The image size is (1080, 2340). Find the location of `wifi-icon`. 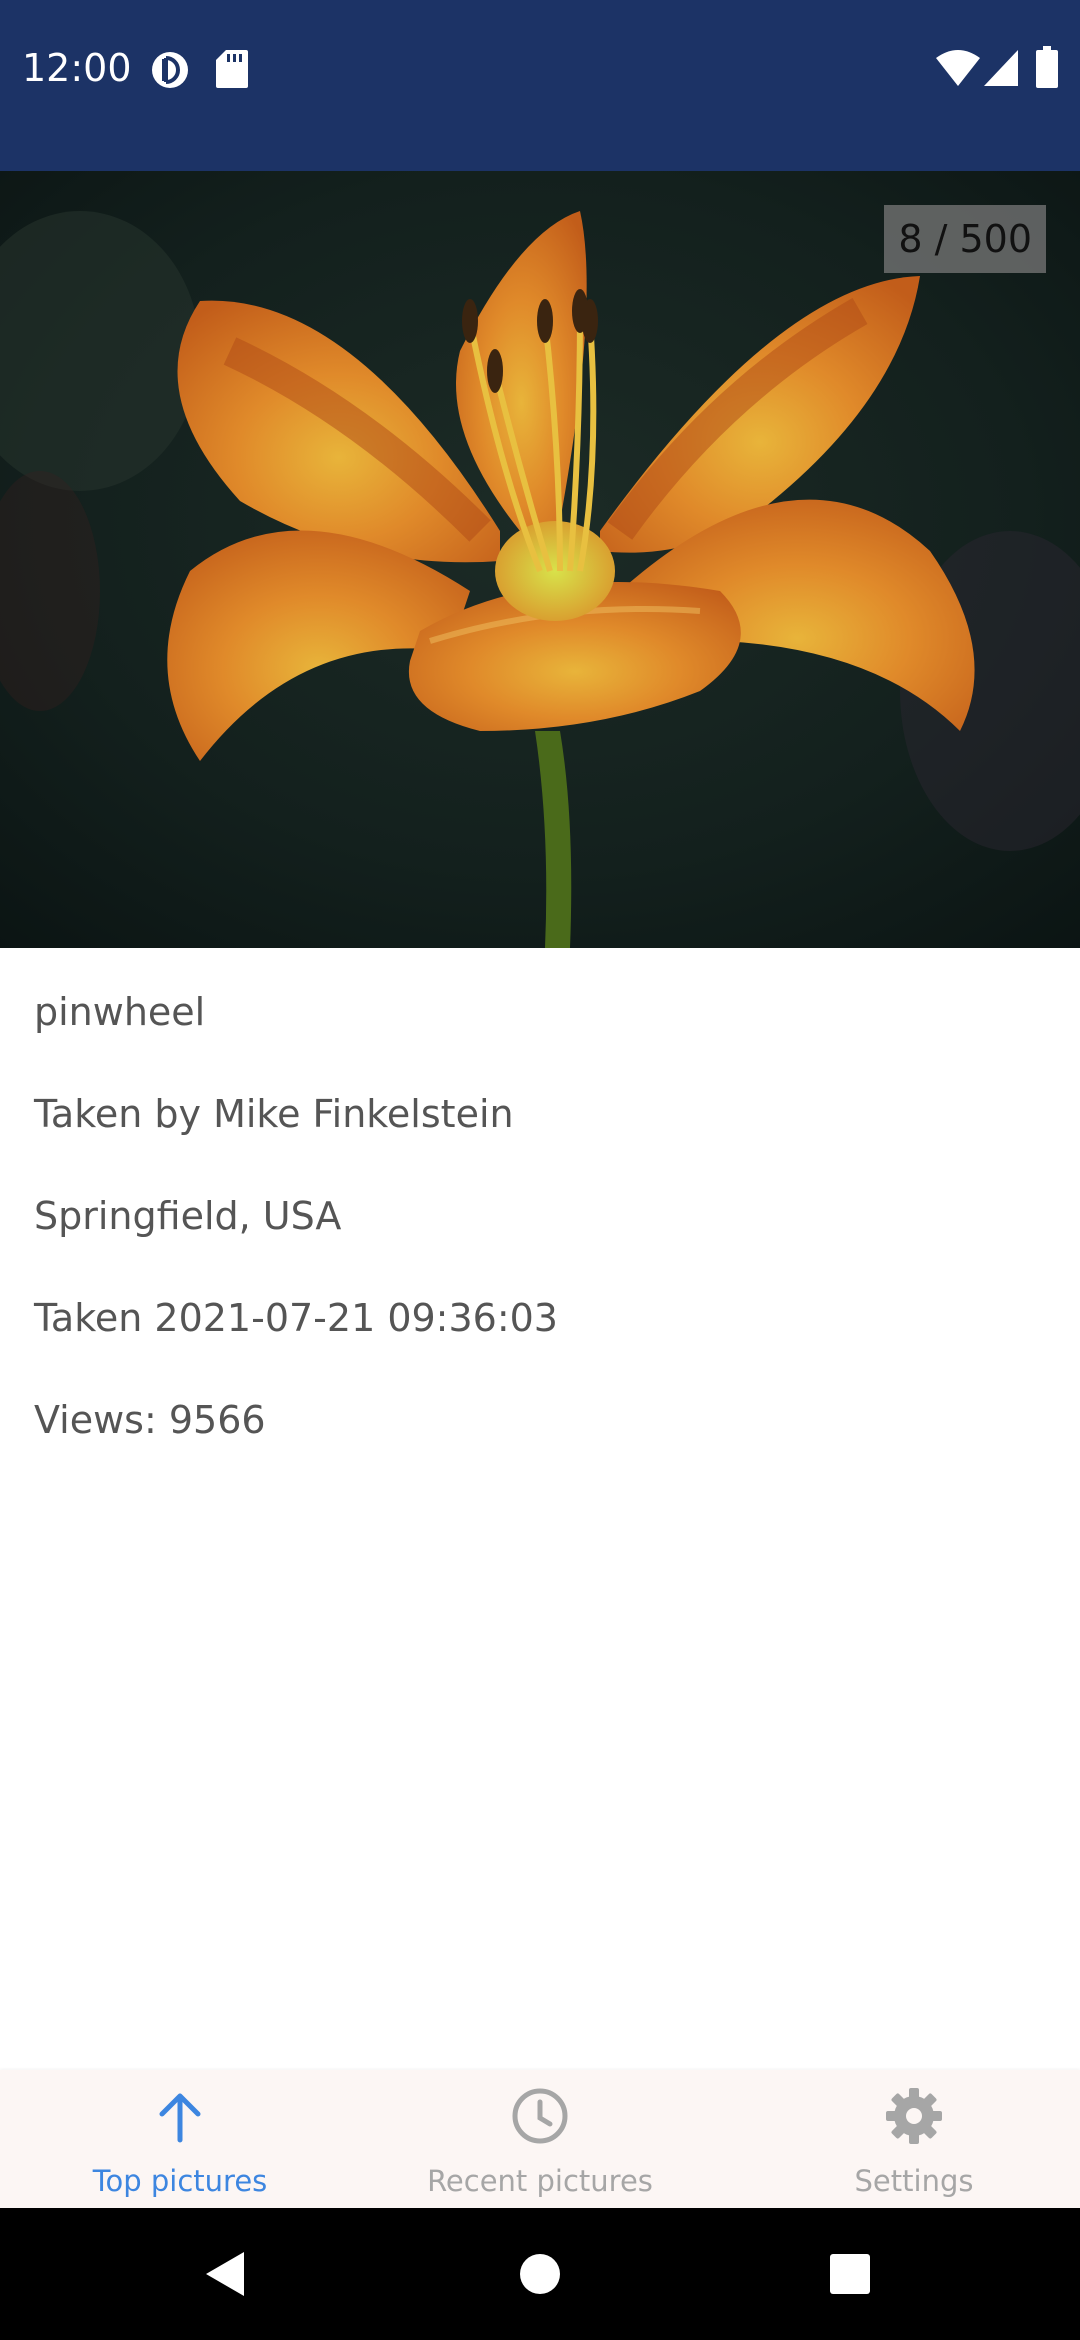

wifi-icon is located at coordinates (958, 68).